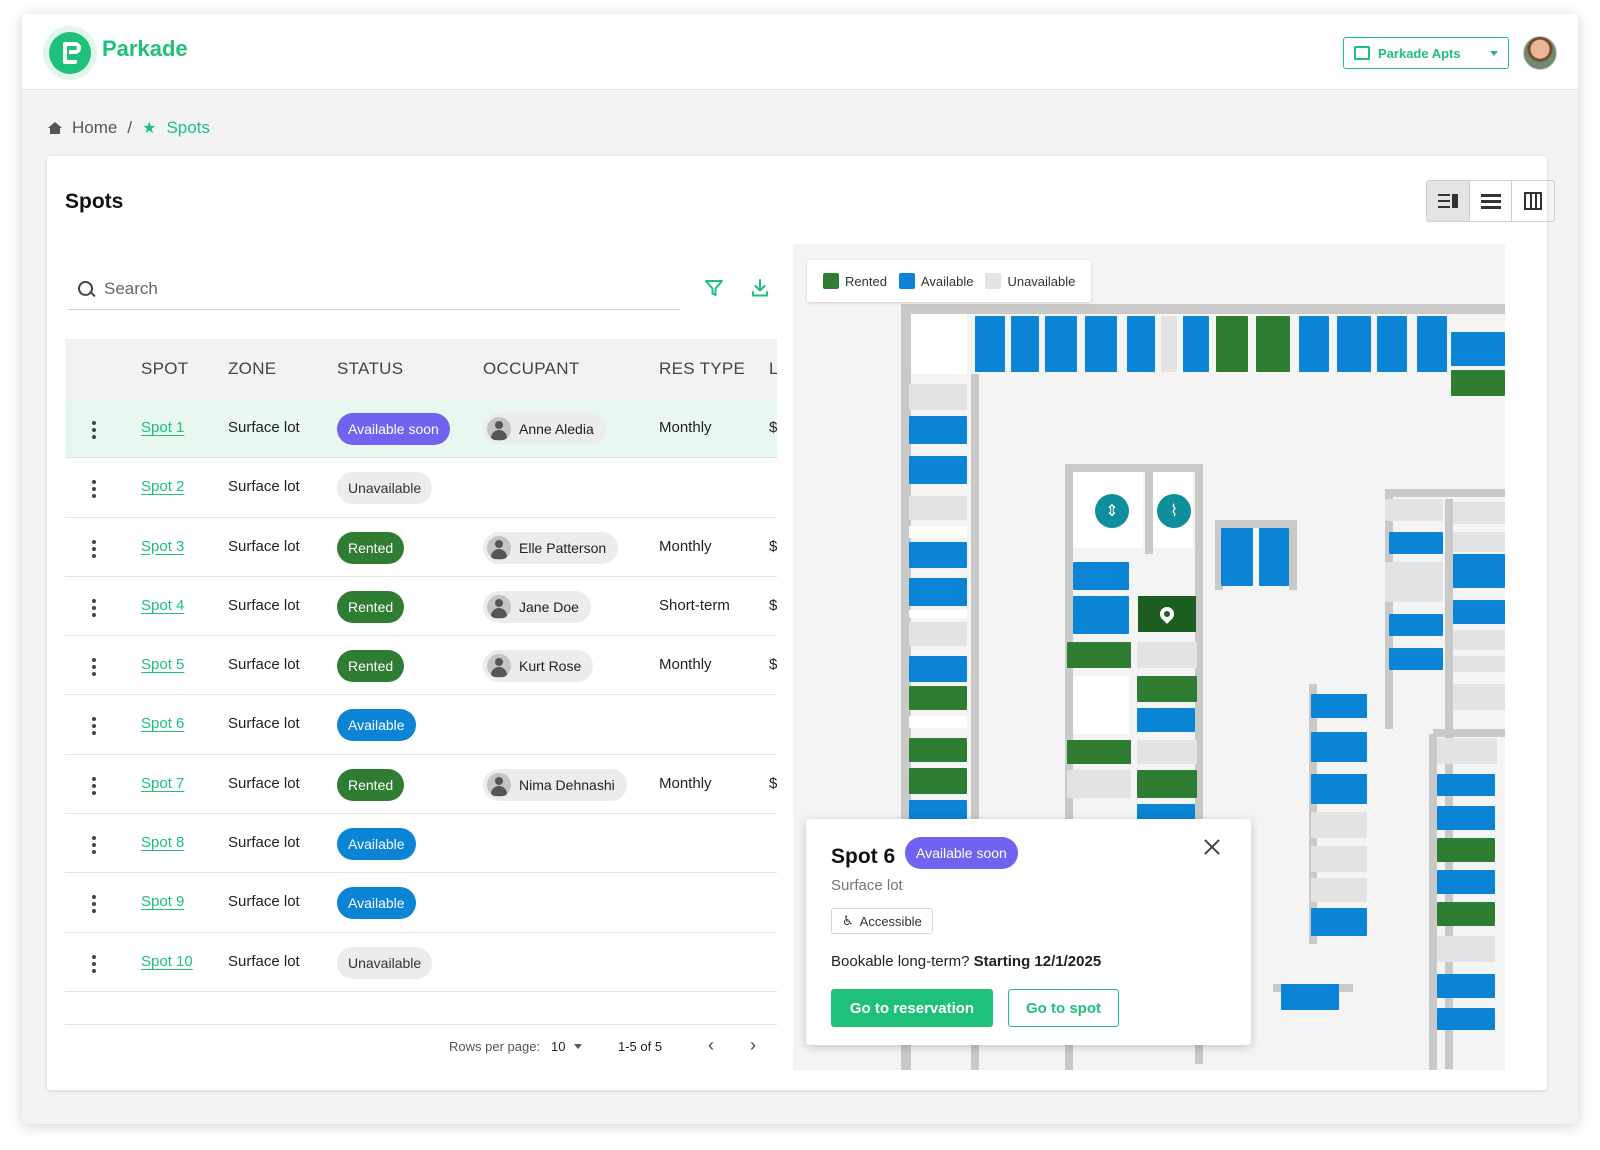 The image size is (1600, 1150). What do you see at coordinates (421, 903) in the screenshot?
I see `table-row: Spot 9 Surface lot Available` at bounding box center [421, 903].